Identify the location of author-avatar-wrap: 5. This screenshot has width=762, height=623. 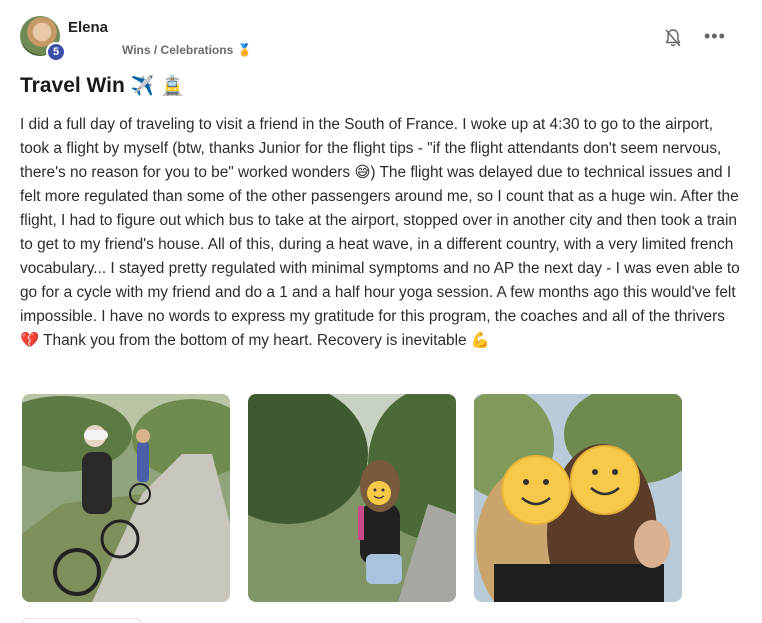
(43, 39).